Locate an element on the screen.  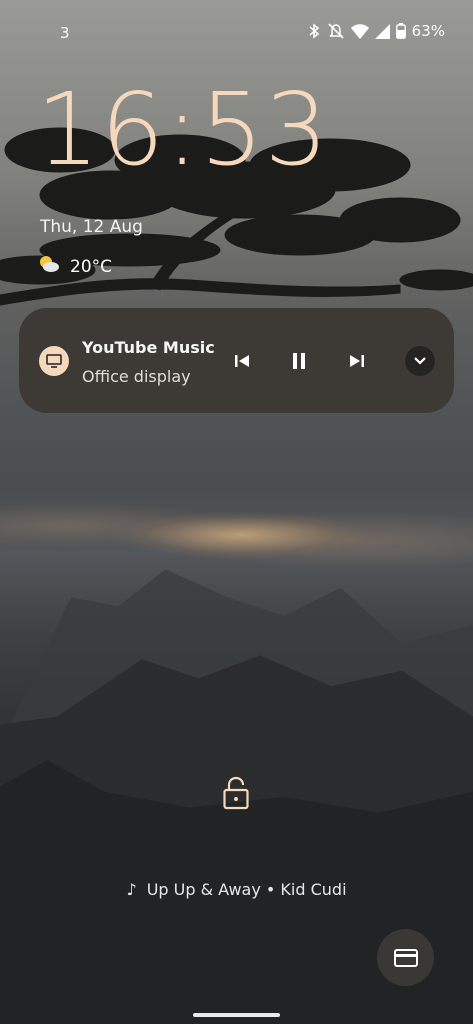
next-button is located at coordinates (357, 361).